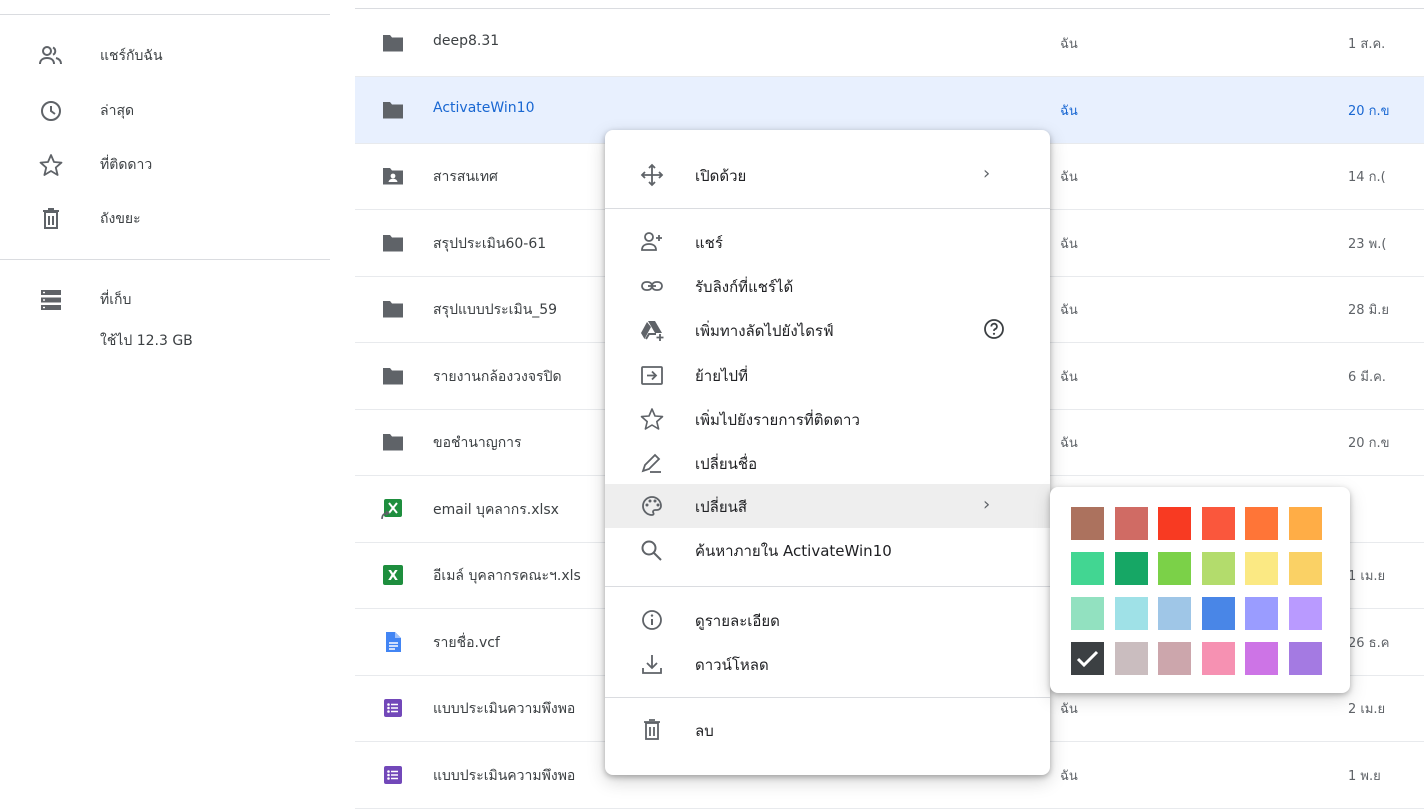 This screenshot has width=1424, height=809. Describe the element at coordinates (1200, 590) in the screenshot. I see `color-palette` at that location.